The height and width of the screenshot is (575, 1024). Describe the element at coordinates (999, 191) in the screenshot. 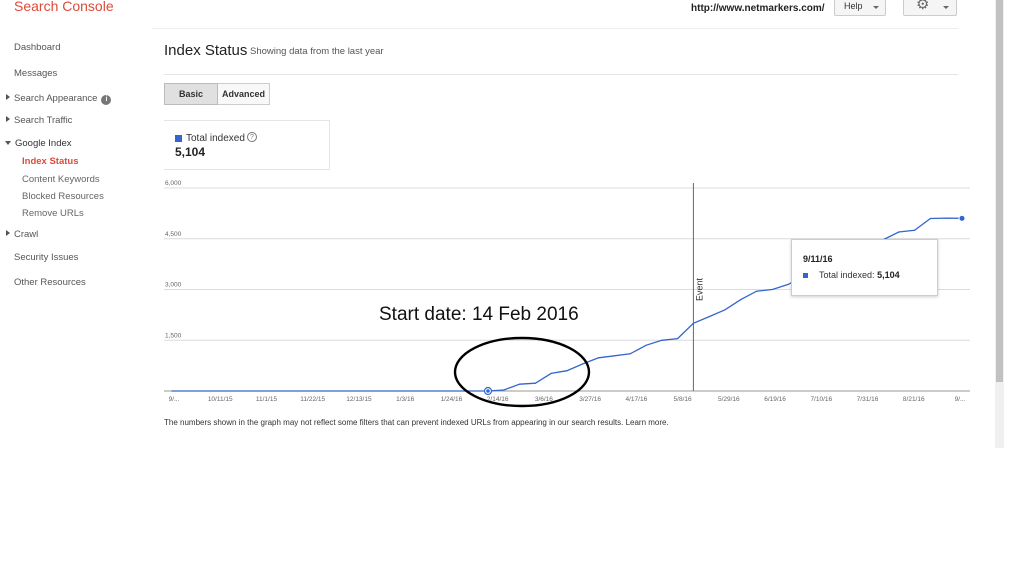

I see `scrollbar-thumb` at that location.